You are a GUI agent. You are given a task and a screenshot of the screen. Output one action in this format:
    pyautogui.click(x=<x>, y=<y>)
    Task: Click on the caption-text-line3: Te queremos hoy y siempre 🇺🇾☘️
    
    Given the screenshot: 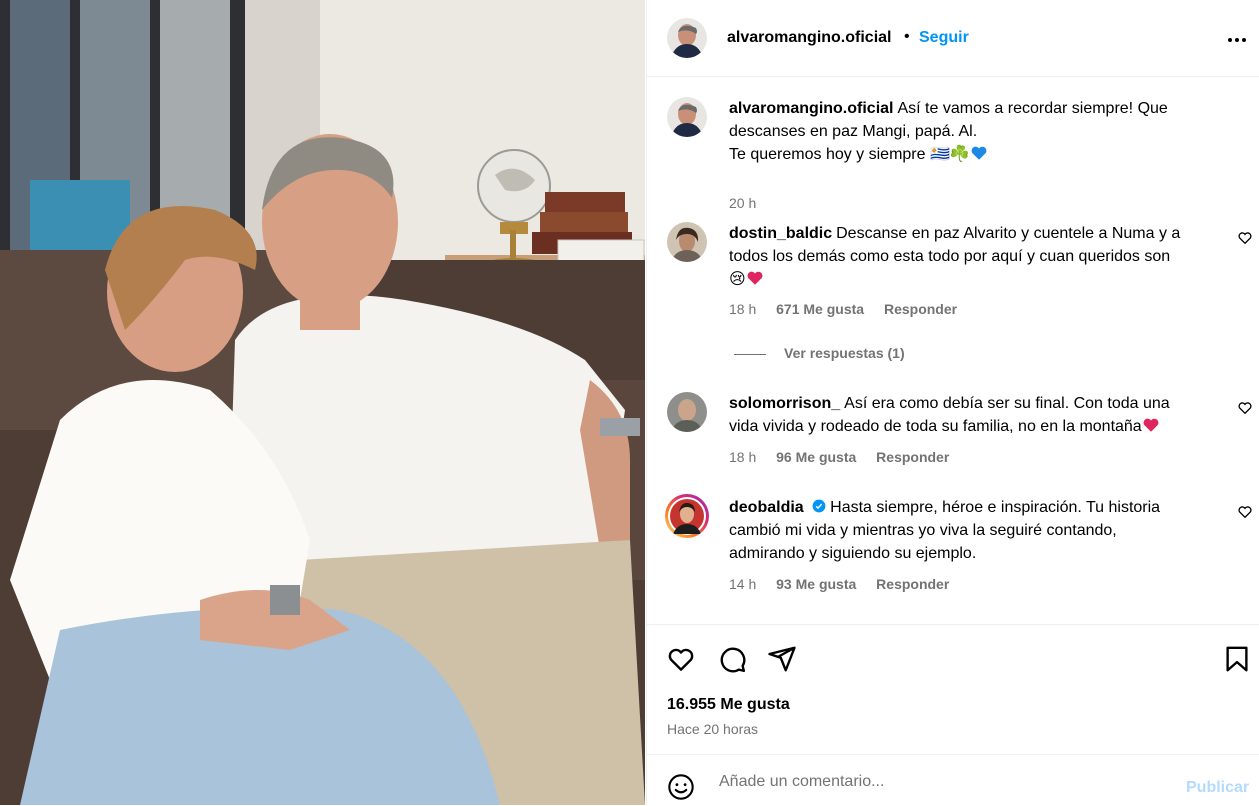 What is the action you would take?
    pyautogui.click(x=849, y=154)
    